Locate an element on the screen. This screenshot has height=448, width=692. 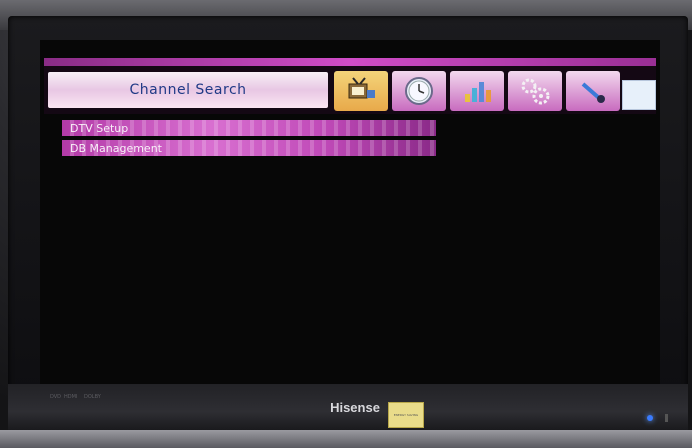
osd-top-strip is located at coordinates (350, 62).